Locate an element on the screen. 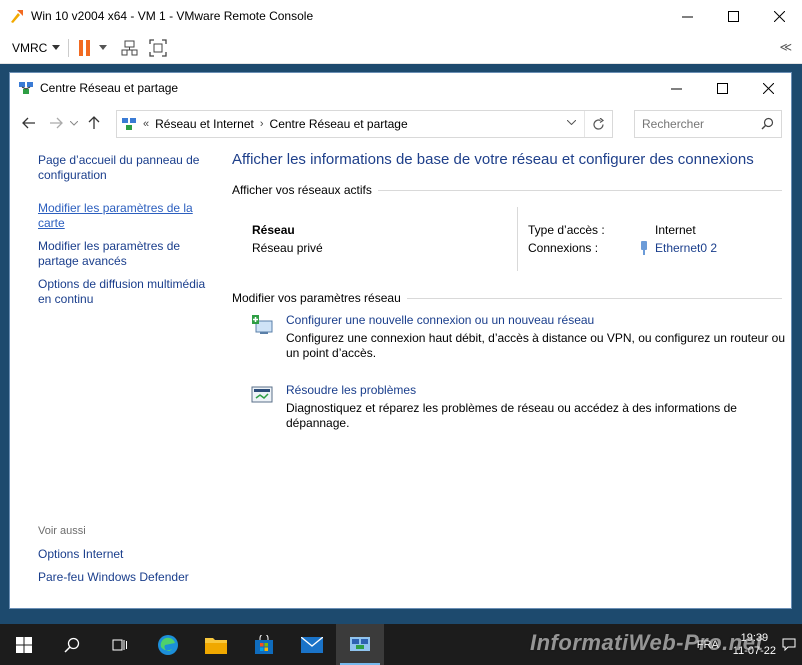  cp-titlebar: Centre Réseau et partage is located at coordinates (400, 88).